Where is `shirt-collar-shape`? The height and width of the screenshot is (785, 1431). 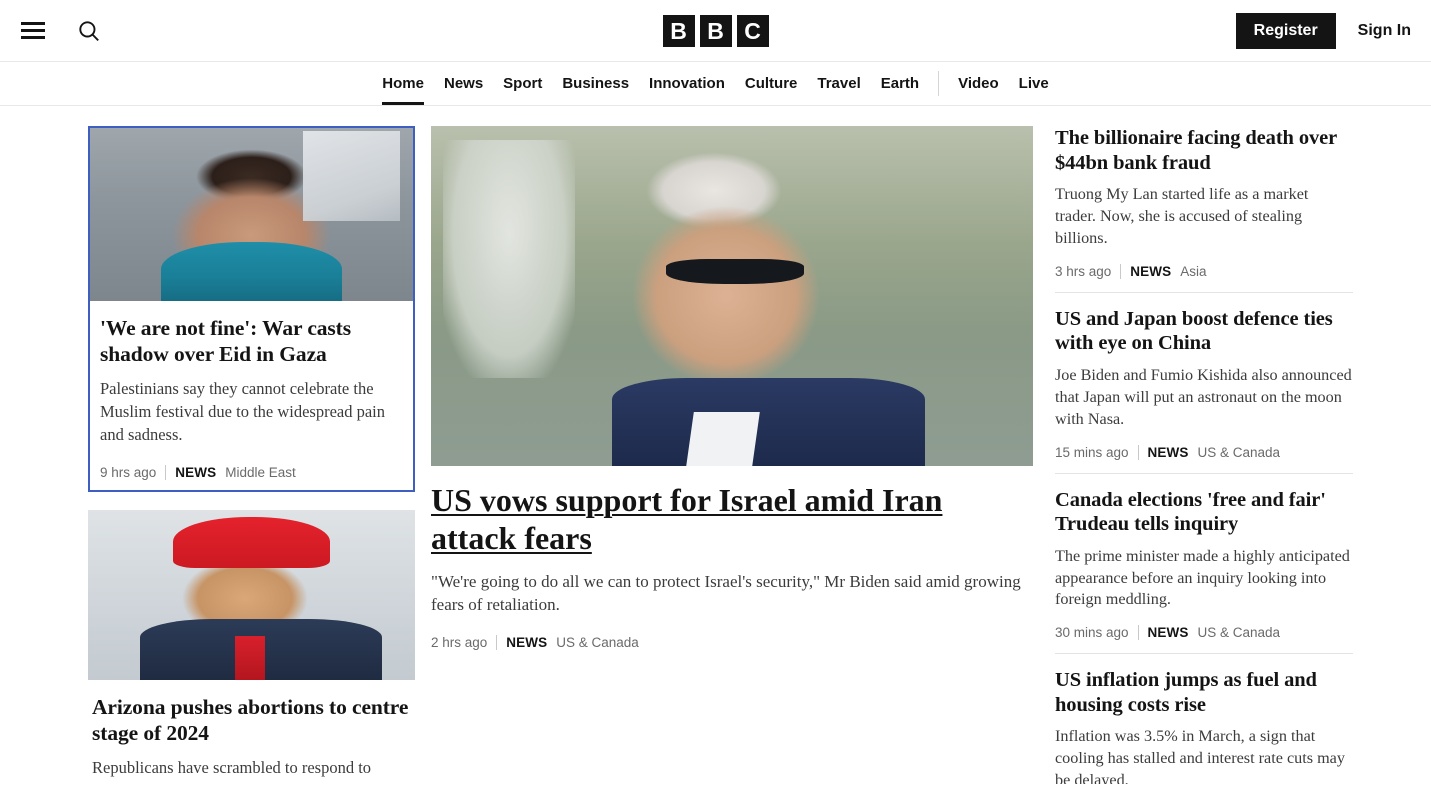
shirt-collar-shape is located at coordinates (723, 438).